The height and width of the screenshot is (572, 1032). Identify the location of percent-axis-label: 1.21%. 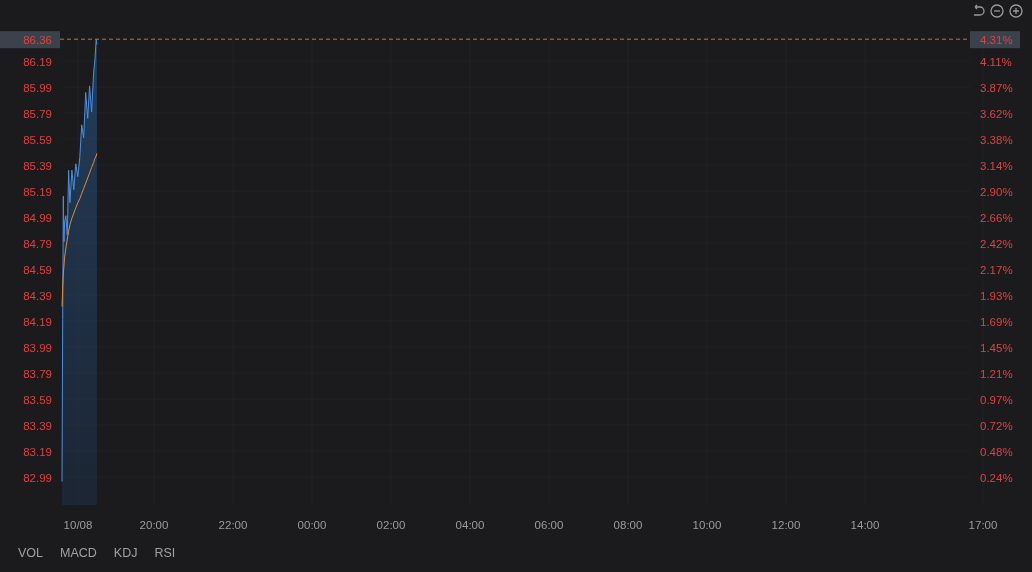
(996, 373).